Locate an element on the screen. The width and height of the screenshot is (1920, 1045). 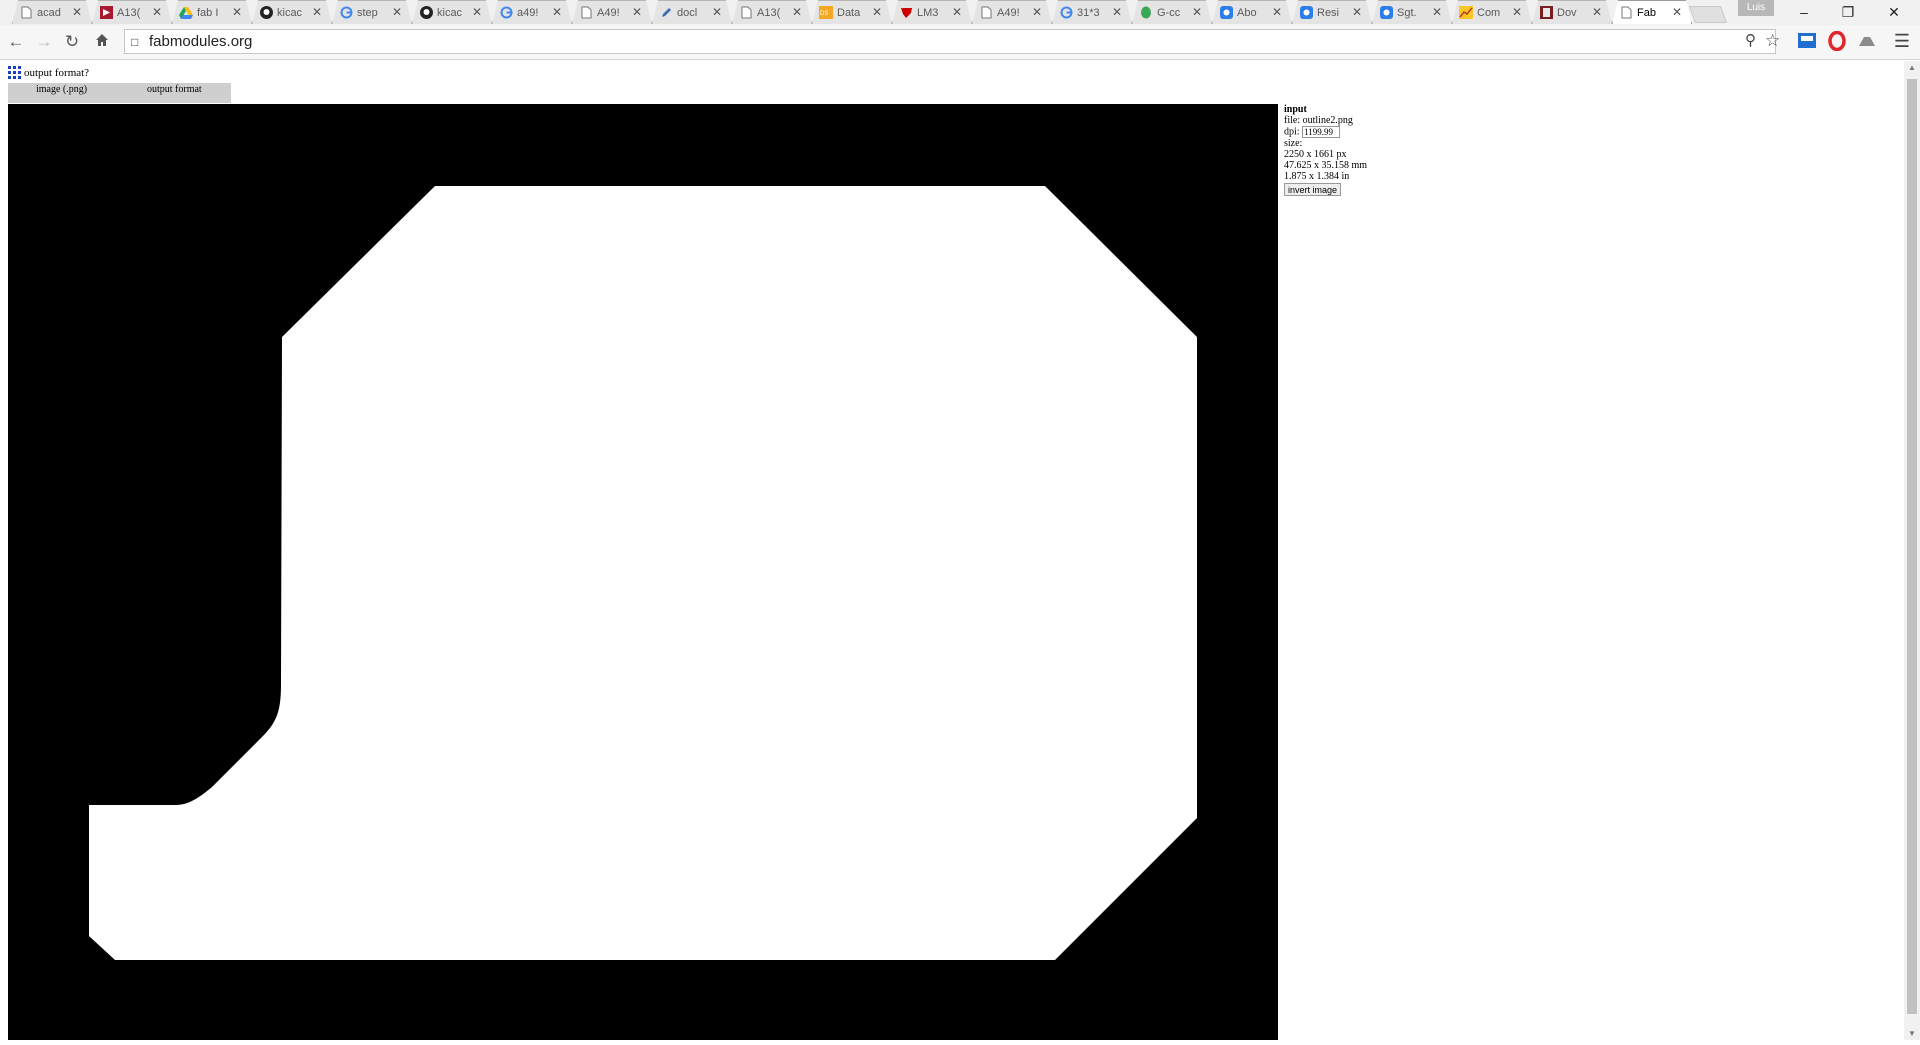
browser-tab: A13( ✕ is located at coordinates (772, 12).